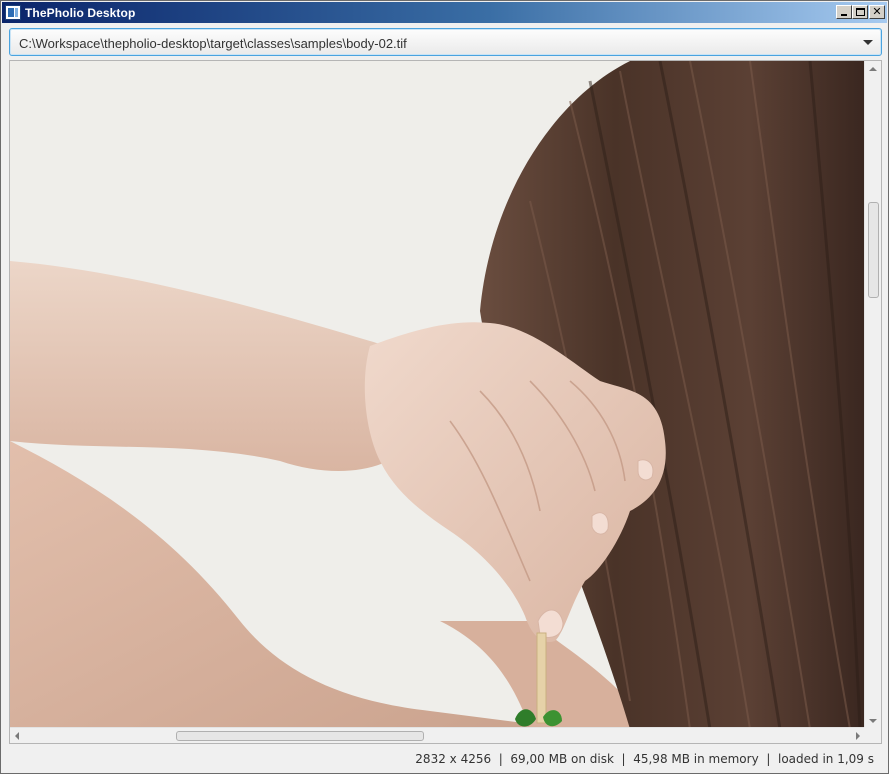 The width and height of the screenshot is (889, 774). Describe the element at coordinates (873, 250) in the screenshot. I see `vertical-scroll-thumb` at that location.